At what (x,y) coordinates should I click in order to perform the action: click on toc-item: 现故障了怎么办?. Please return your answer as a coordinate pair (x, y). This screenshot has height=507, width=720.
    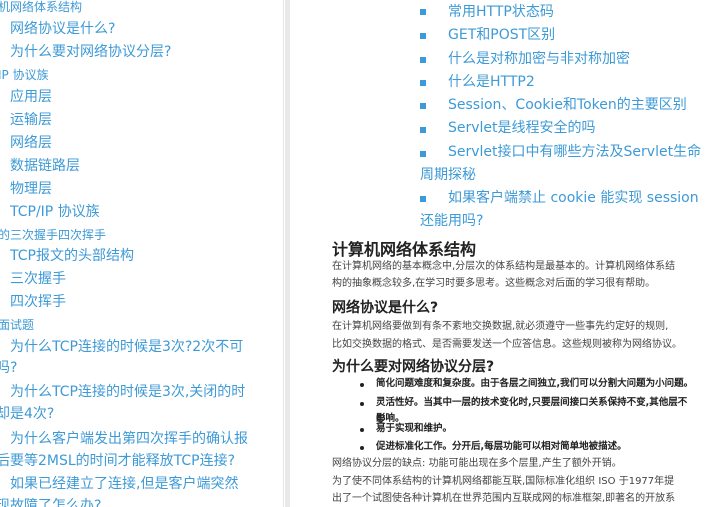
    Looking at the image, I should click on (50, 501).